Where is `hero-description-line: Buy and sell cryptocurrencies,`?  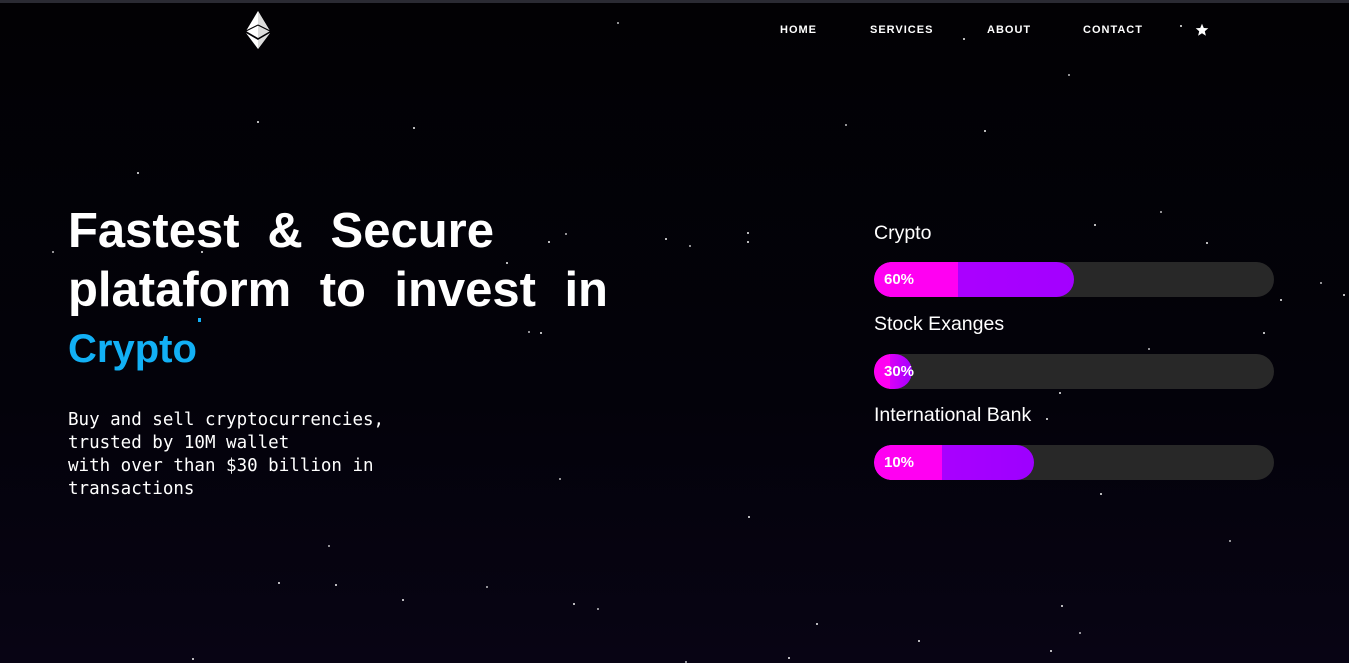
hero-description-line: Buy and sell cryptocurrencies, is located at coordinates (226, 420).